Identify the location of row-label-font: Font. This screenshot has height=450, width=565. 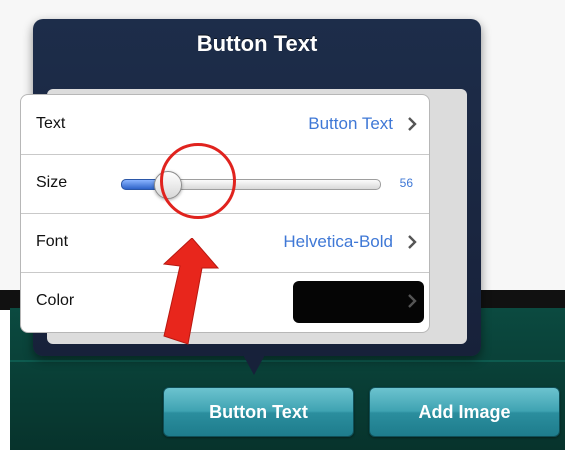
(52, 241).